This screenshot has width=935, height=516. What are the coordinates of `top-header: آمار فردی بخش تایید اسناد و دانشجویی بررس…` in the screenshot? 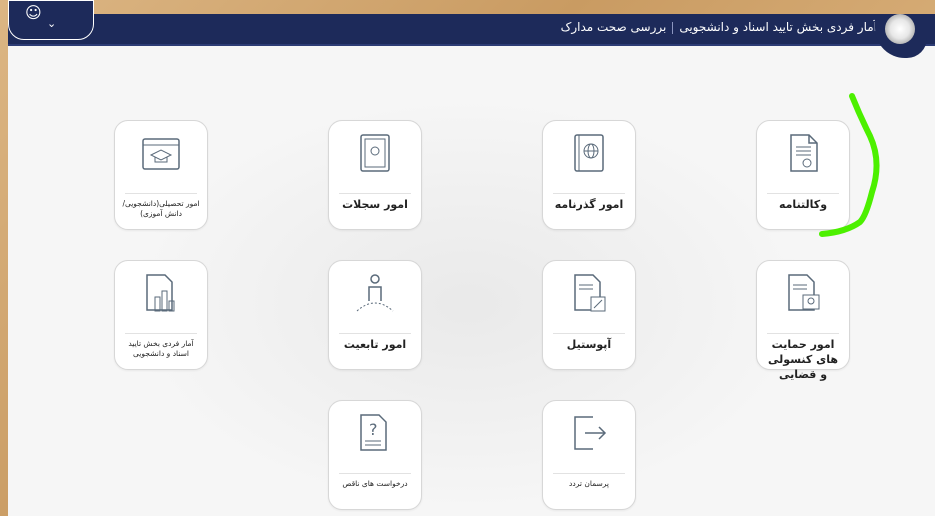 It's located at (471, 30).